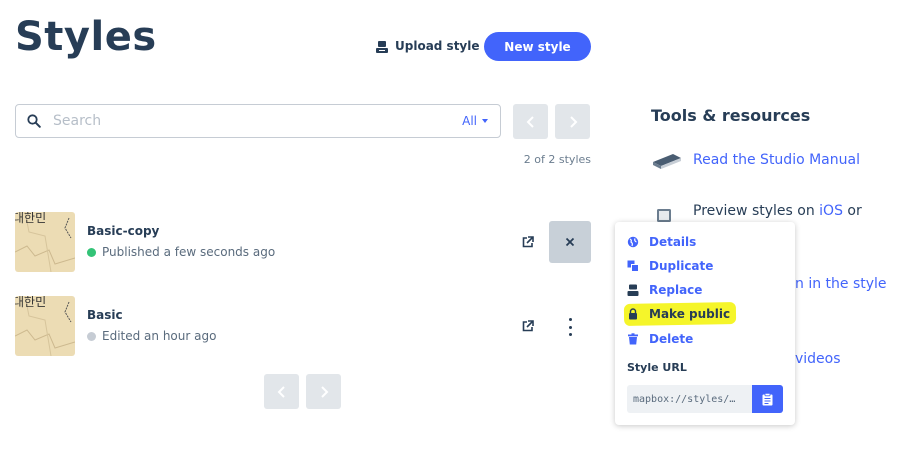  Describe the element at coordinates (671, 339) in the screenshot. I see `menu-item-label: Delete` at that location.